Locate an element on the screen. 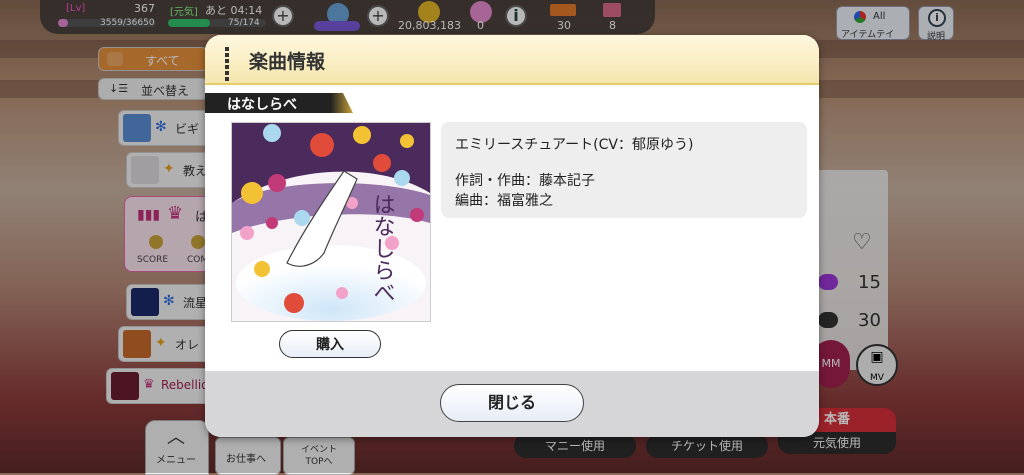  dialog-title: 楽曲情報 is located at coordinates (287, 62).